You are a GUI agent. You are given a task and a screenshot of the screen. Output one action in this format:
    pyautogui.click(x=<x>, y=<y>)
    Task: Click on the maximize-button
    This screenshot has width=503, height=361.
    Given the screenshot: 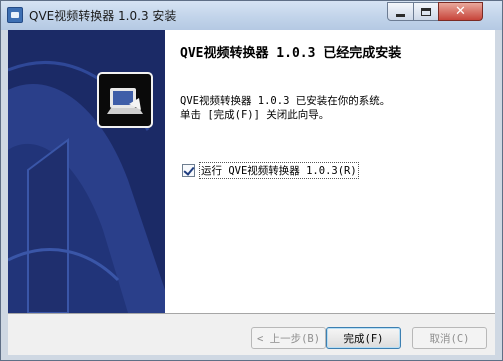 What is the action you would take?
    pyautogui.click(x=426, y=11)
    